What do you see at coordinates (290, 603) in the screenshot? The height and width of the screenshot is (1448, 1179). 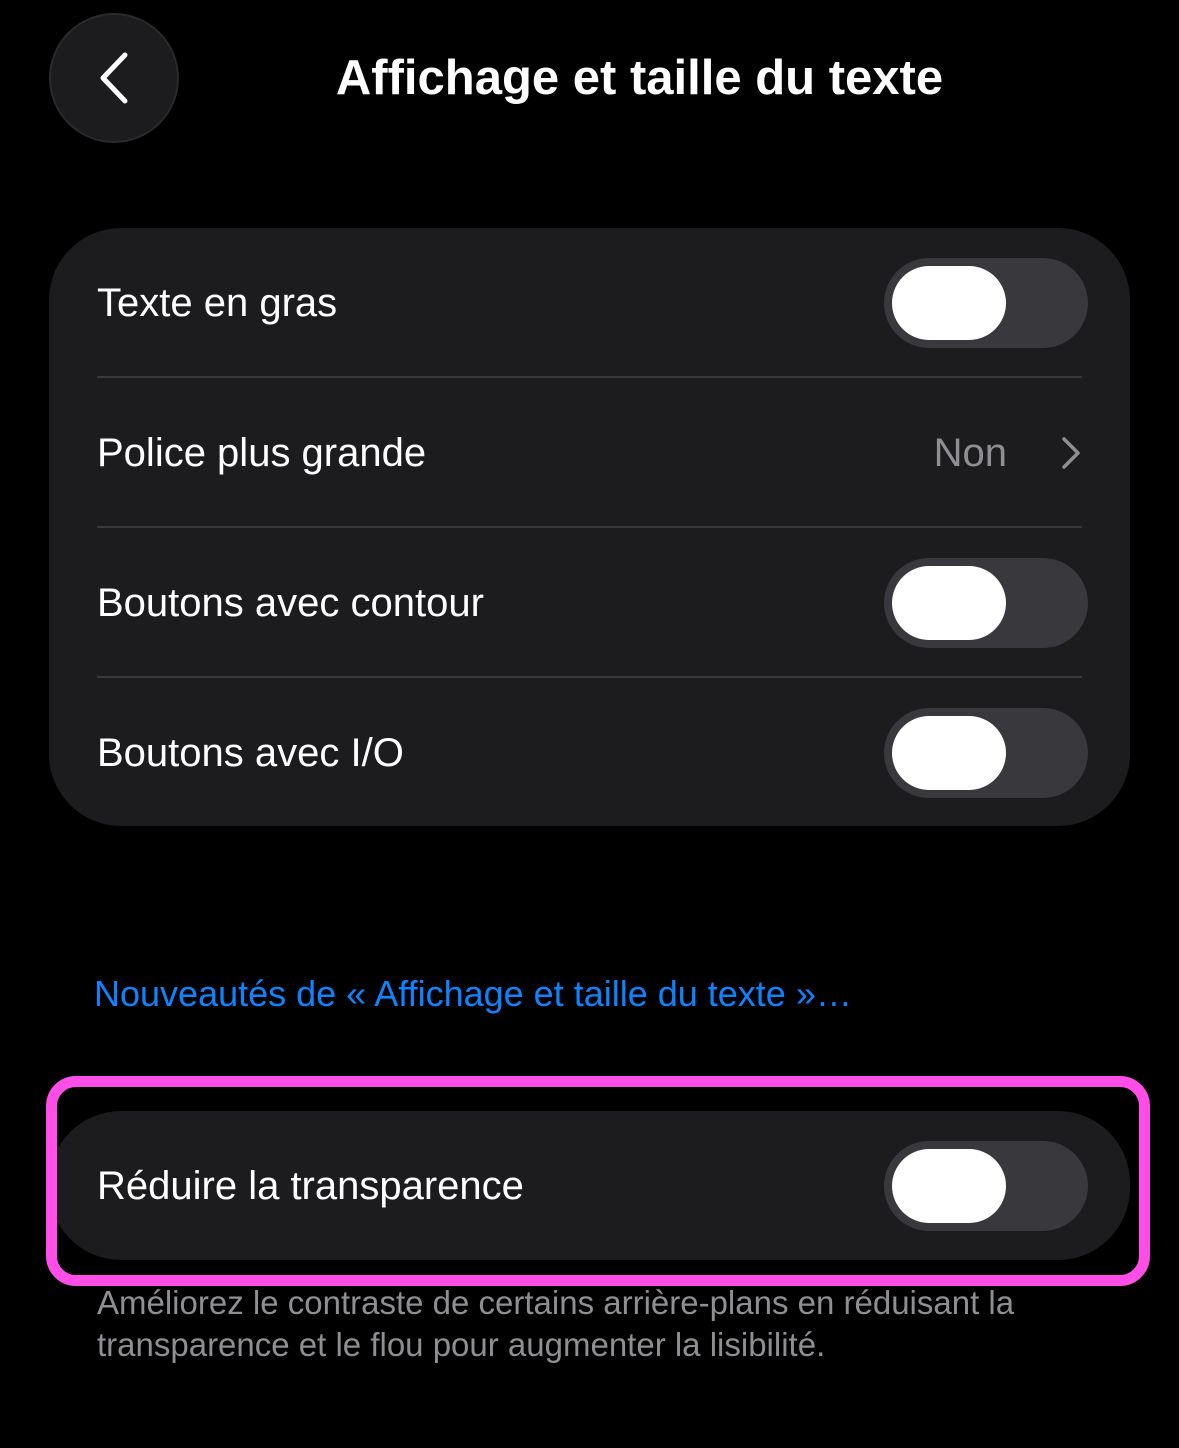 I see `setting-label: Boutons avec contour` at bounding box center [290, 603].